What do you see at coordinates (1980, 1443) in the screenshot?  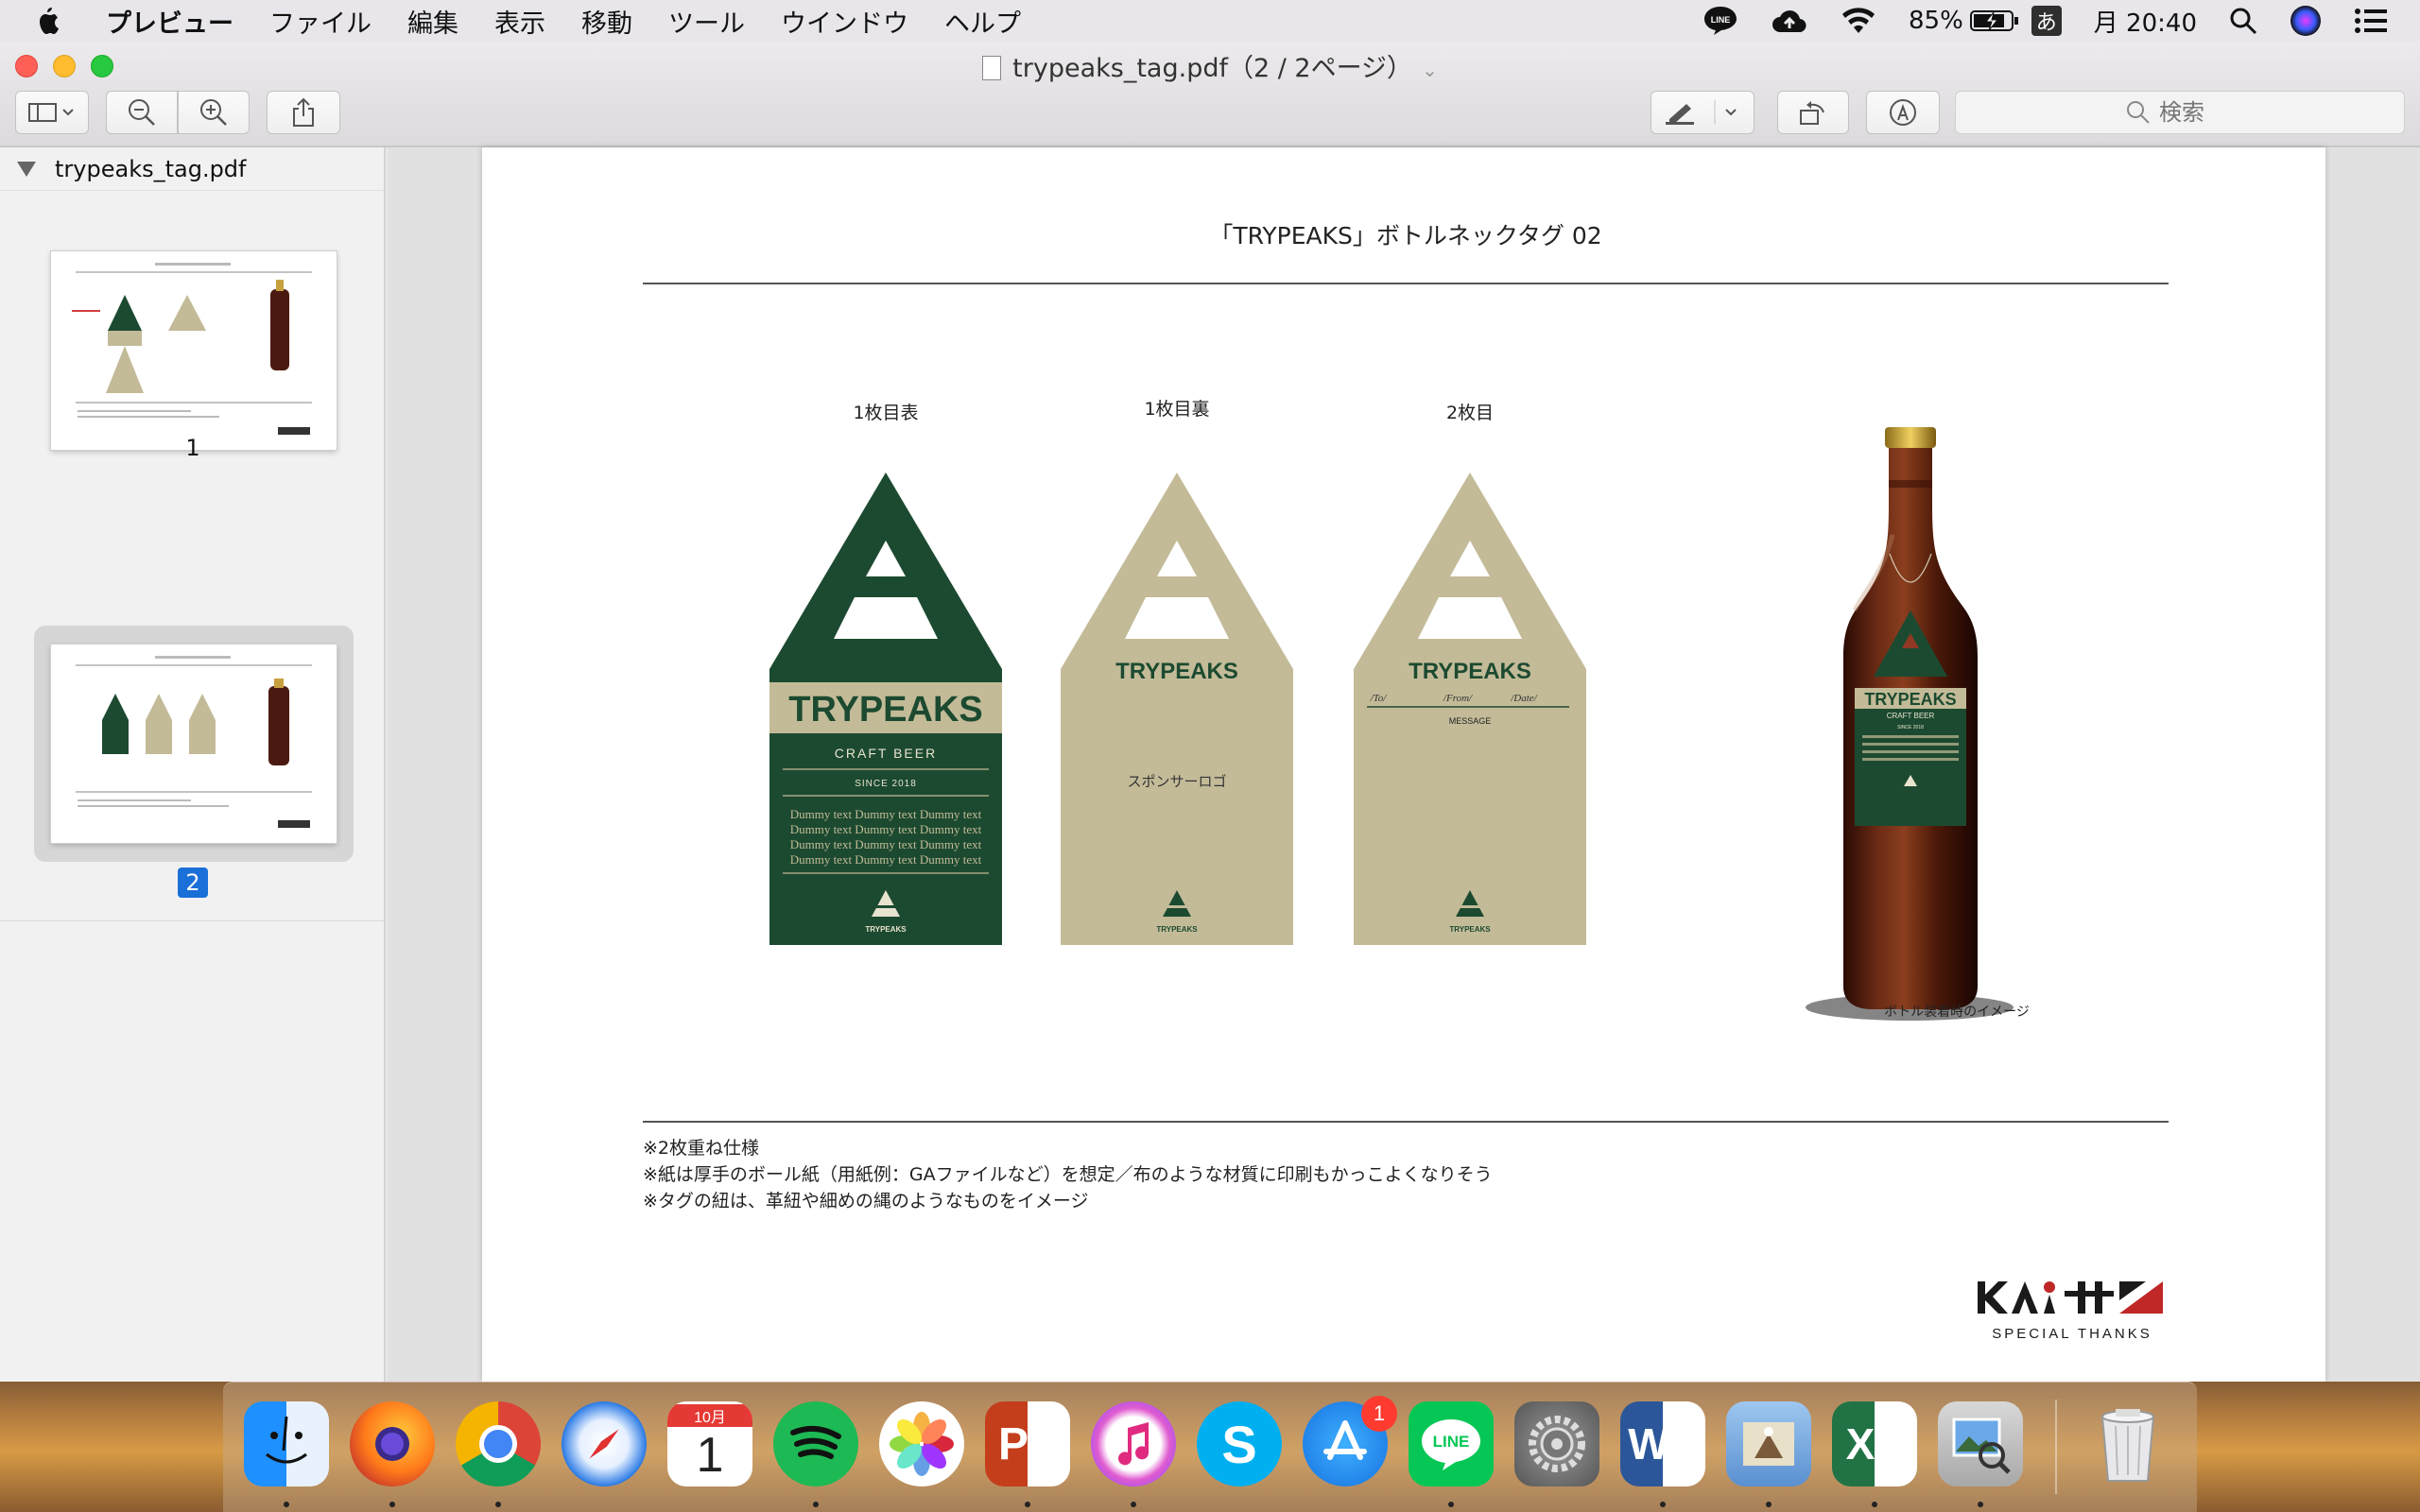 I see `dock-preview-icon` at bounding box center [1980, 1443].